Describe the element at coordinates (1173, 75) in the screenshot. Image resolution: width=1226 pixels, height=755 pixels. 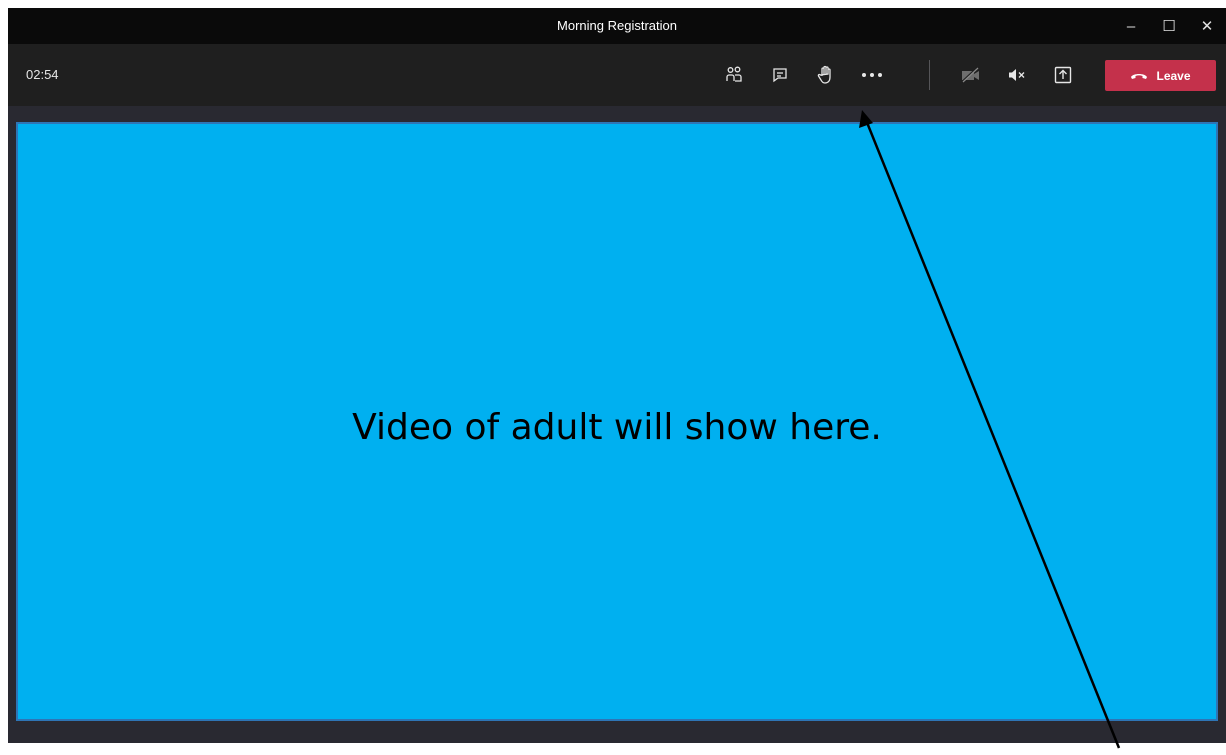
I see `leave-label: Leave` at that location.